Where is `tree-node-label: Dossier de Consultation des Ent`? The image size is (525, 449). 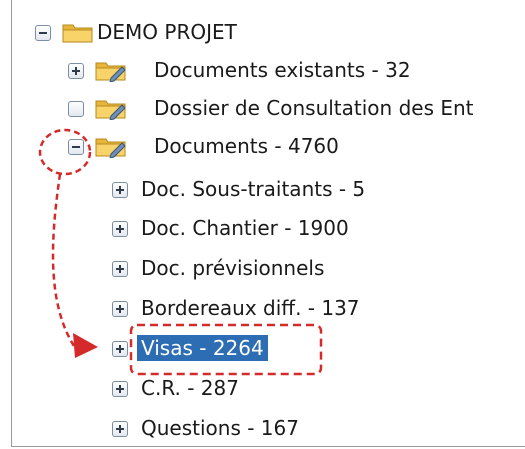 tree-node-label: Dossier de Consultation des Ent is located at coordinates (314, 108).